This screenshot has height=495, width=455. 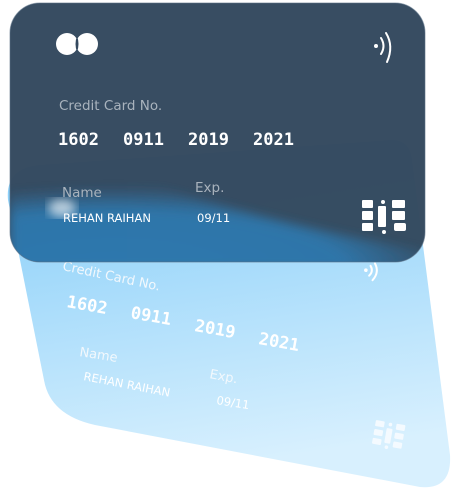 I want to click on number-group-1: 1602, so click(x=78, y=140).